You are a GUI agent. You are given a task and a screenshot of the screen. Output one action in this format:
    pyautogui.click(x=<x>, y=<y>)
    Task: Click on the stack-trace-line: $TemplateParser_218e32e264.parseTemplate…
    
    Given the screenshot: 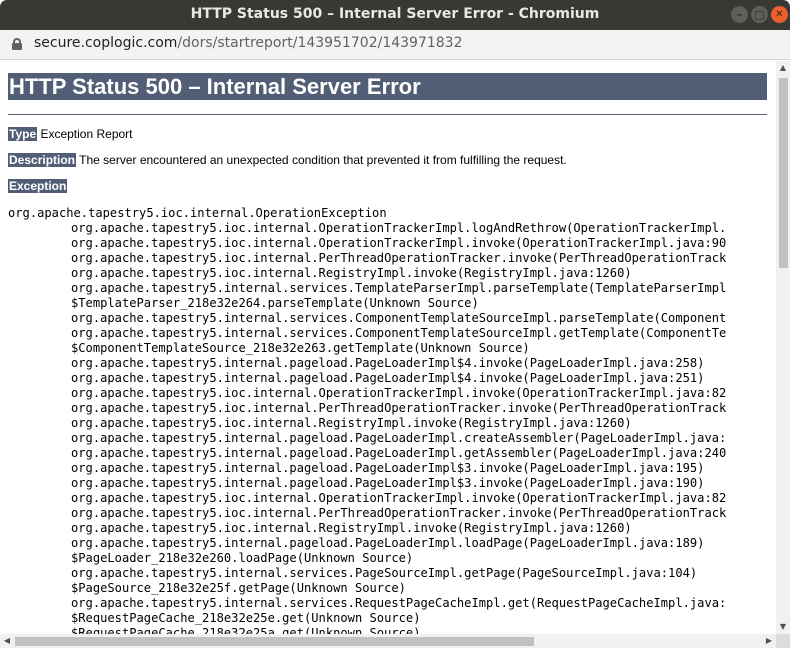 What is the action you would take?
    pyautogui.click(x=275, y=303)
    